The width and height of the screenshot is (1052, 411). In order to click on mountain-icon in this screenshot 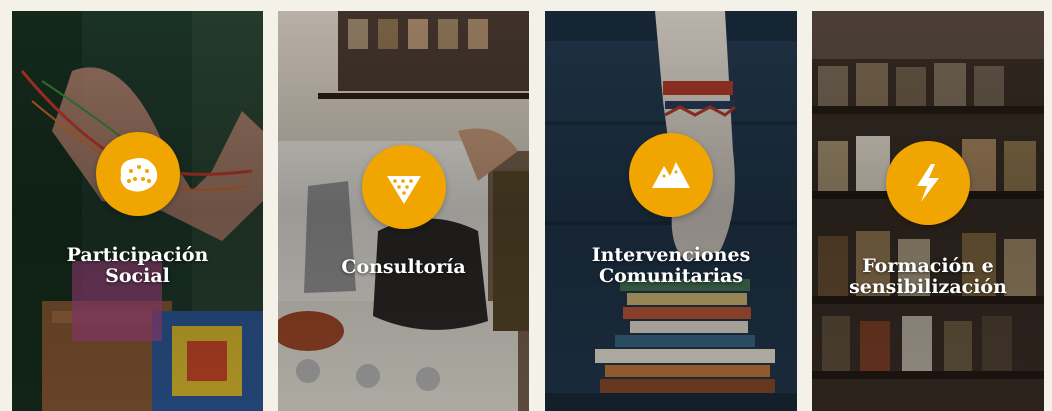, I will do `click(671, 175)`.